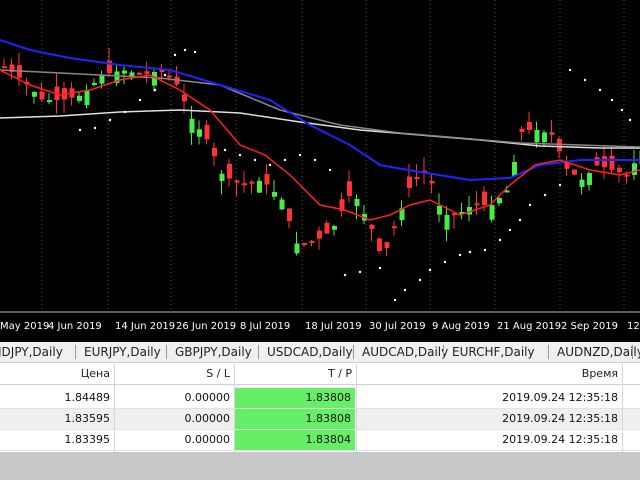 Image resolution: width=640 pixels, height=480 pixels. Describe the element at coordinates (57, 374) in the screenshot. I see `header-price: Цена` at that location.